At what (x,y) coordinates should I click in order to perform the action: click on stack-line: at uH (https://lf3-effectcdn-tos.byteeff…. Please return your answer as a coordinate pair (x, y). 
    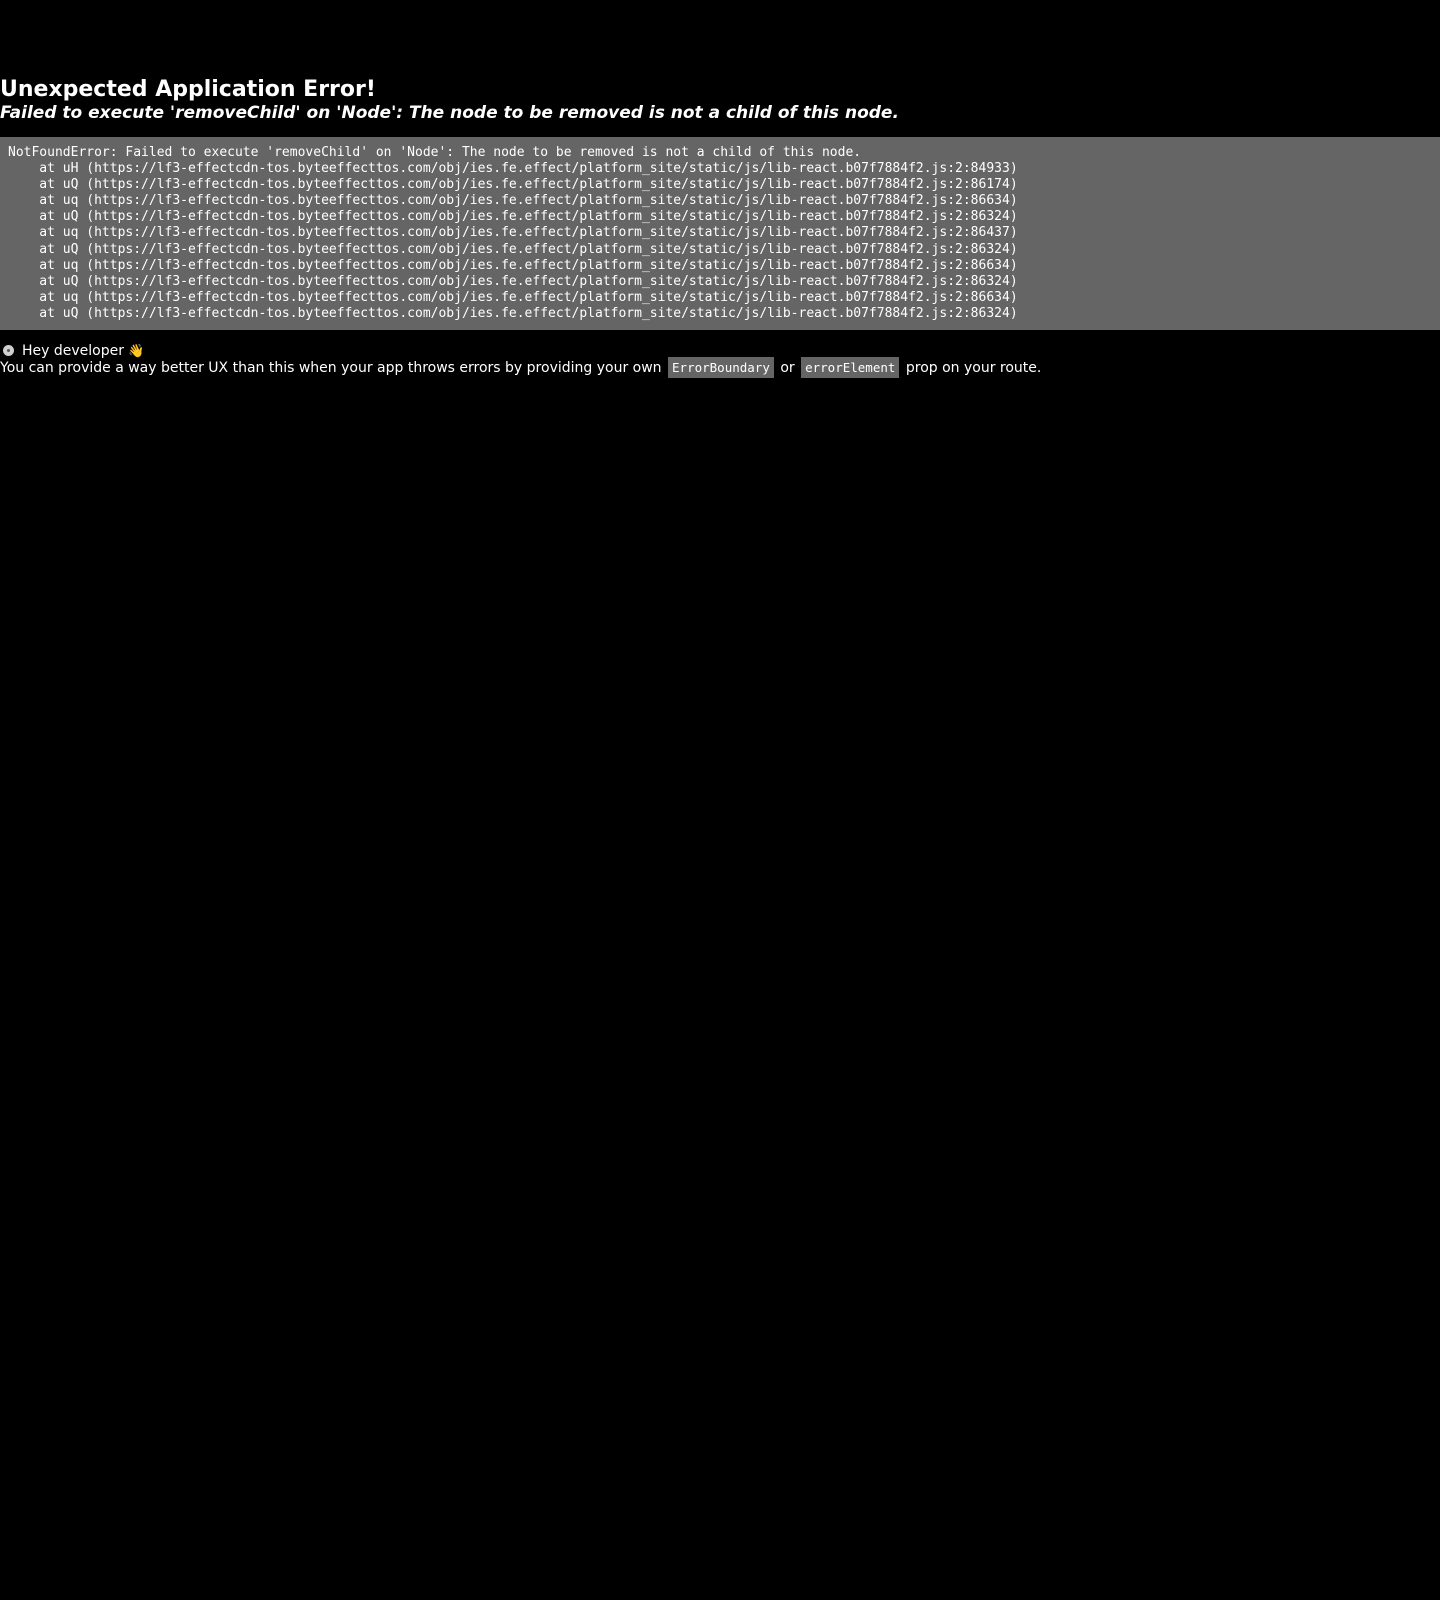
    Looking at the image, I should click on (513, 169).